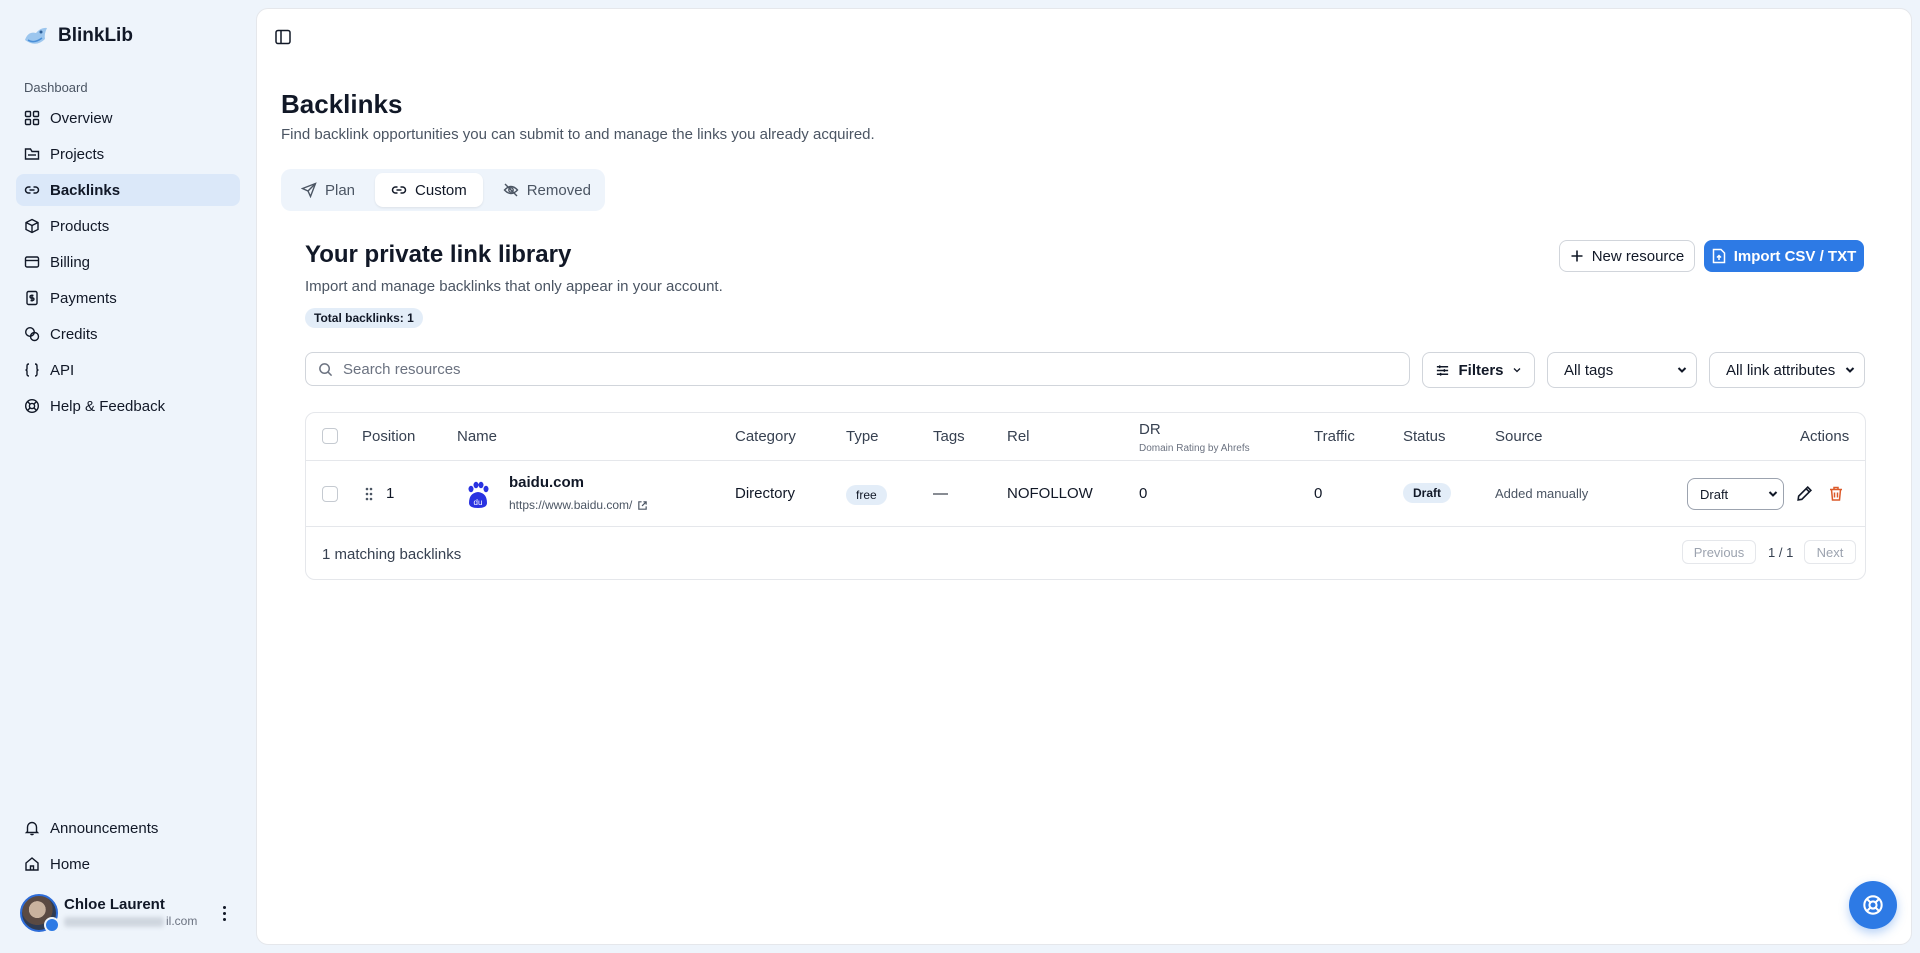 The width and height of the screenshot is (1920, 953). I want to click on brand: BlinkLib, so click(77, 36).